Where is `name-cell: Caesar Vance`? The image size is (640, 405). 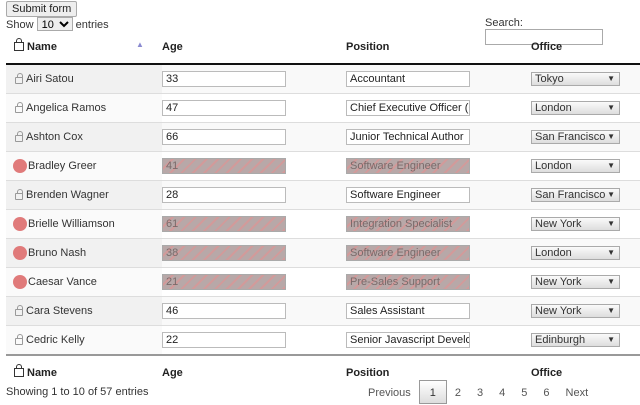
name-cell: Caesar Vance is located at coordinates (84, 282).